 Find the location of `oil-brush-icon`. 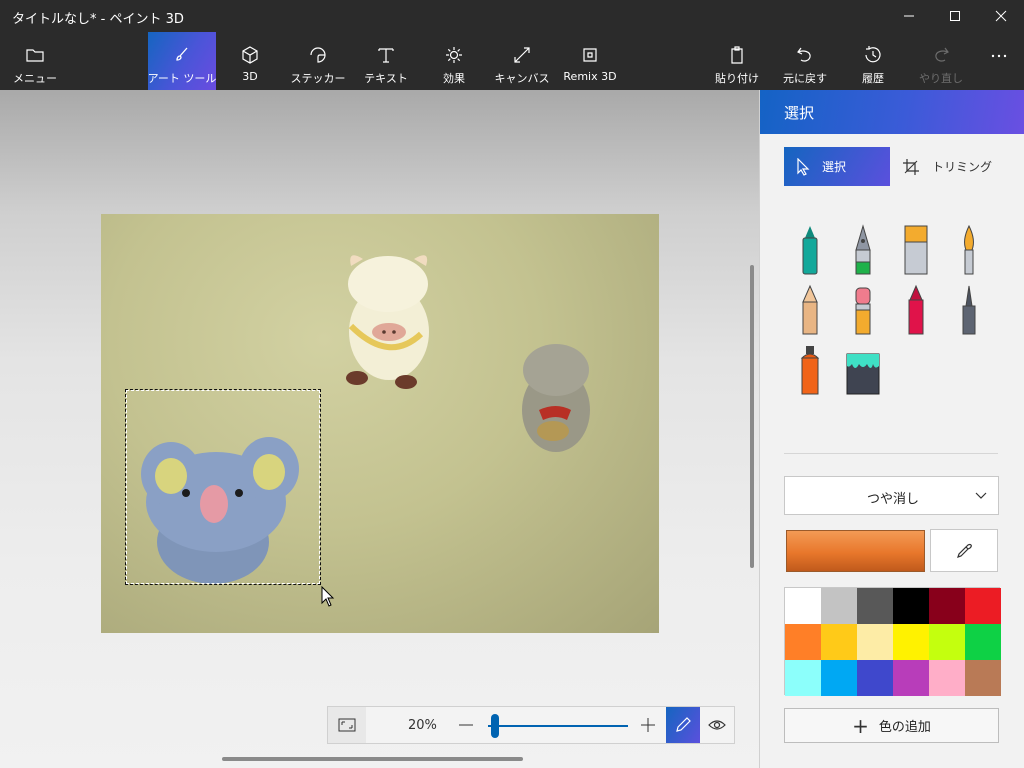

oil-brush-icon is located at coordinates (916, 248).